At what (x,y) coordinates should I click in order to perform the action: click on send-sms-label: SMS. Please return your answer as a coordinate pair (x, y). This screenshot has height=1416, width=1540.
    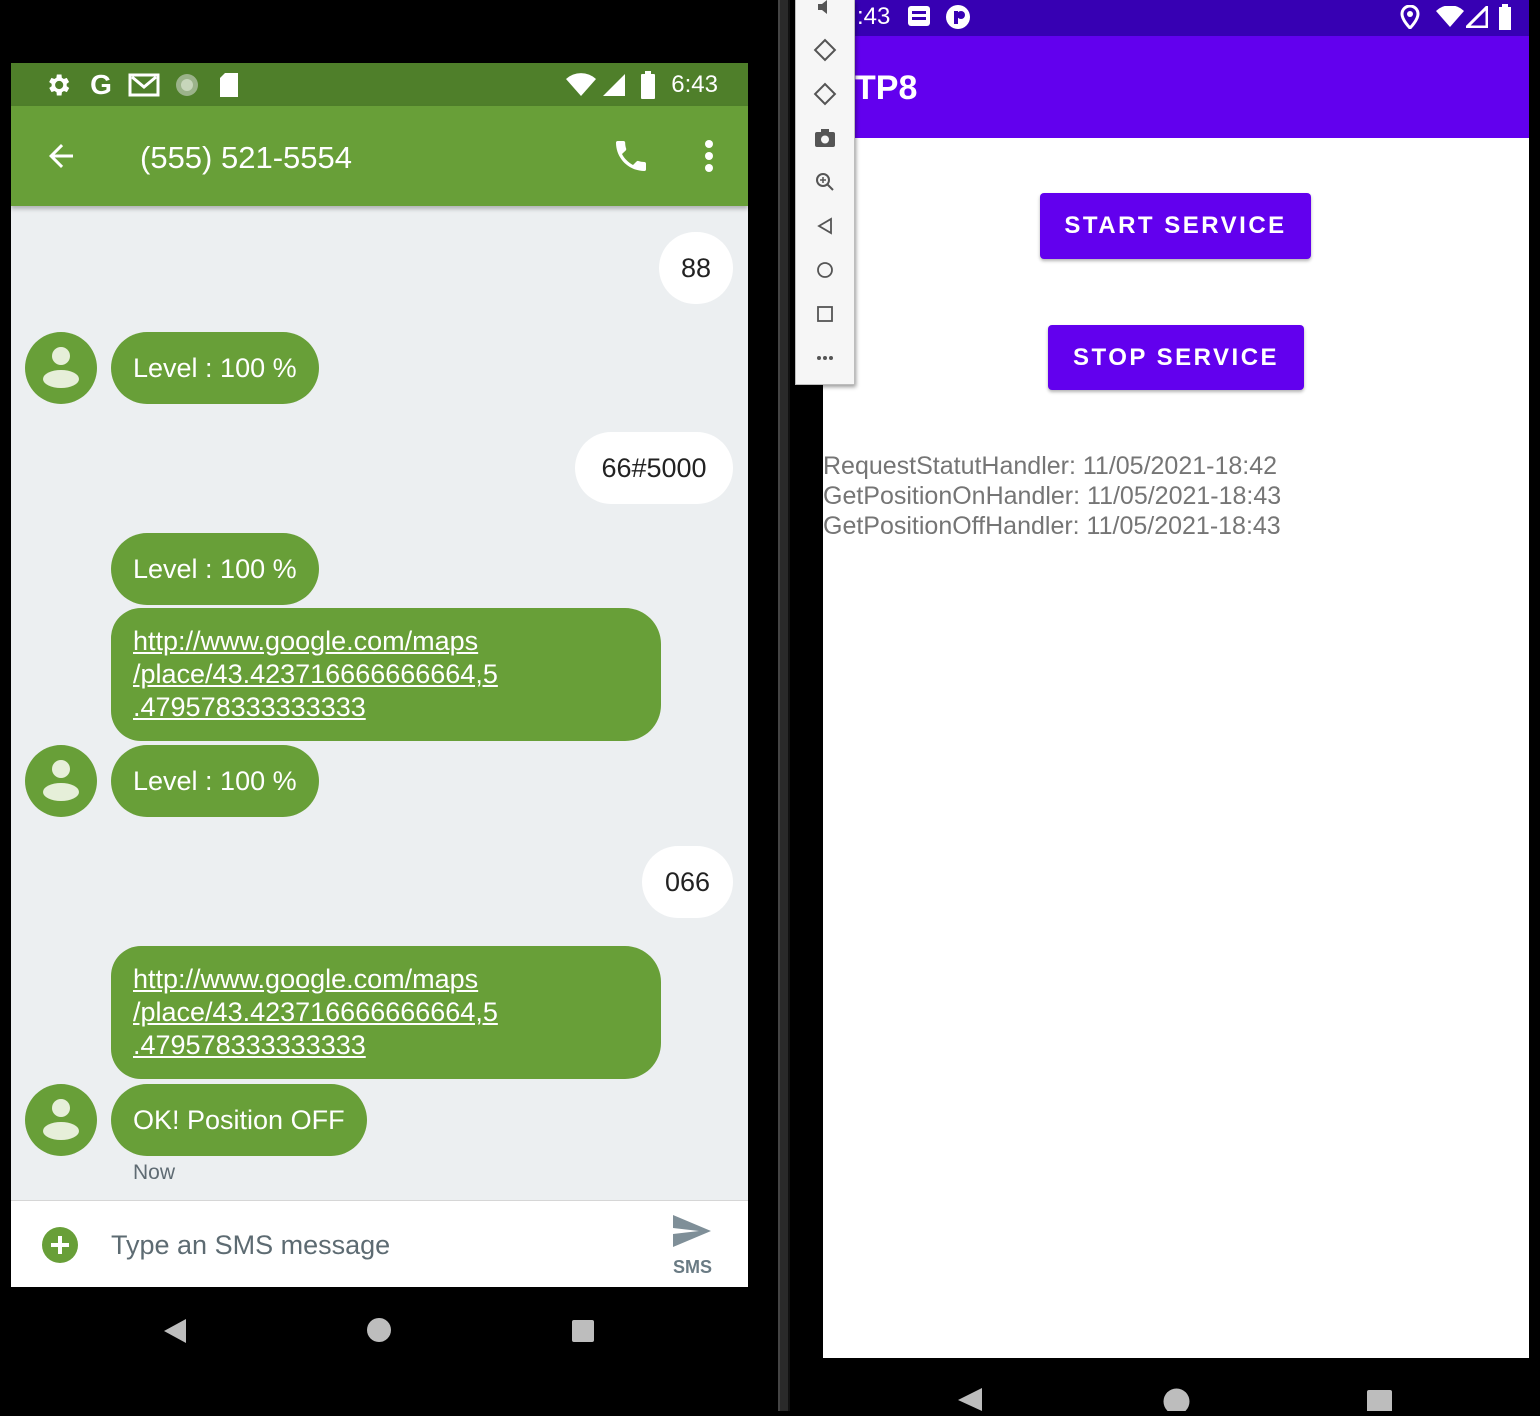
    Looking at the image, I should click on (692, 1267).